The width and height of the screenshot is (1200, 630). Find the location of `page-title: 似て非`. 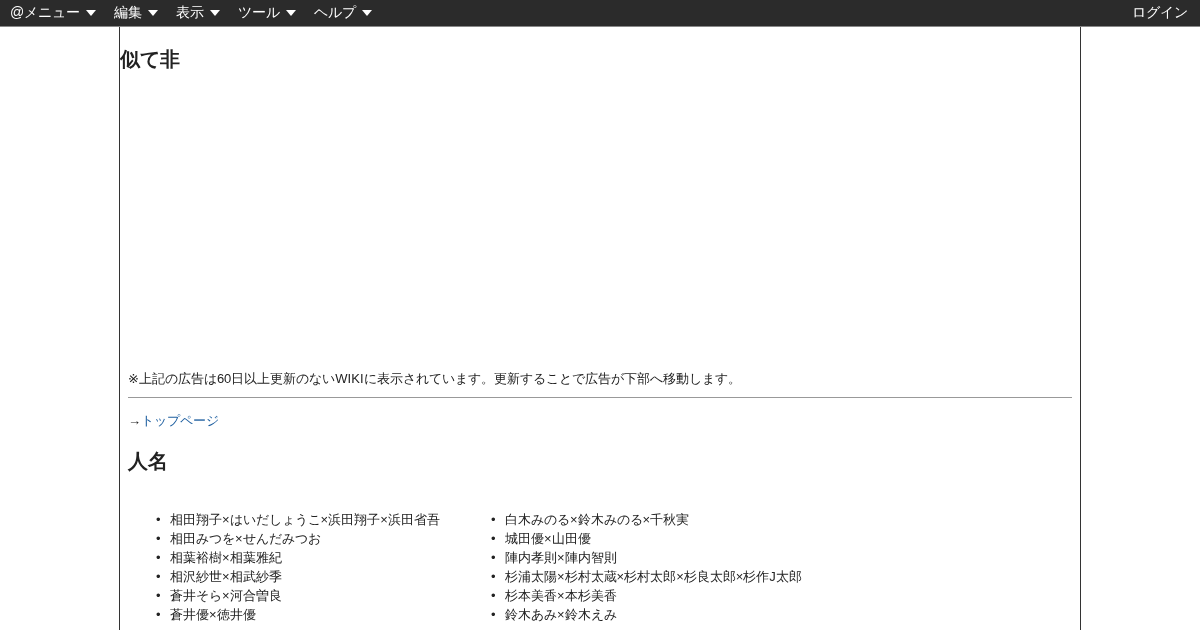

page-title: 似て非 is located at coordinates (150, 59).